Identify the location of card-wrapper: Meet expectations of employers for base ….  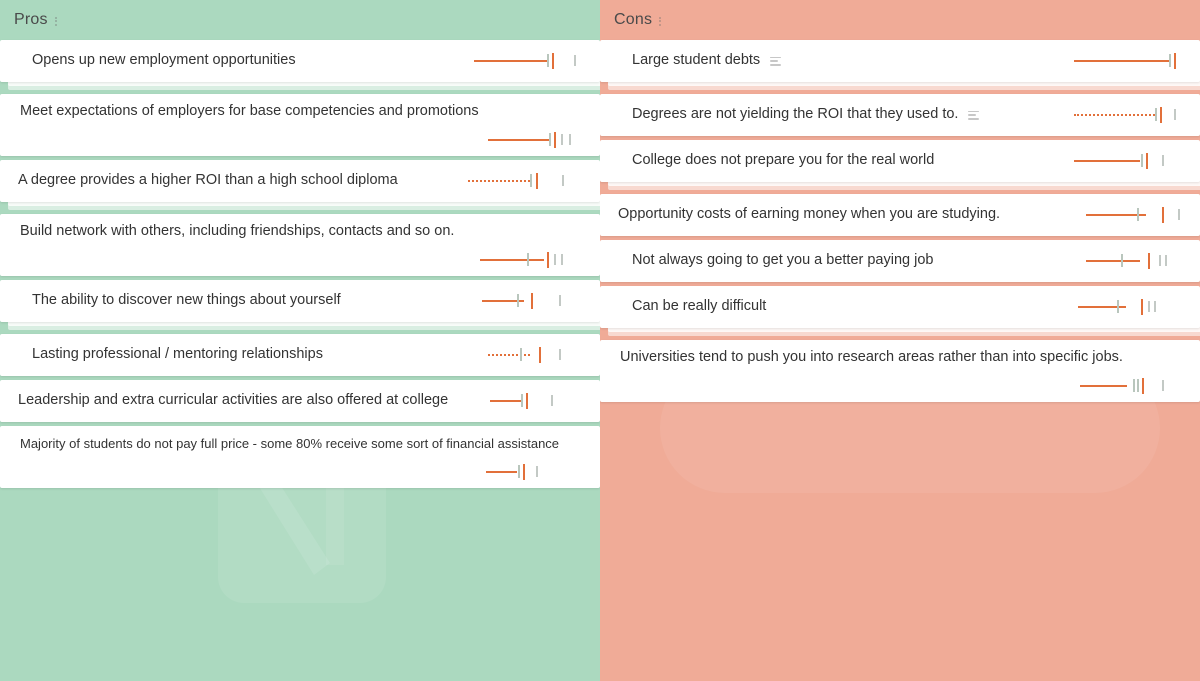
(300, 125).